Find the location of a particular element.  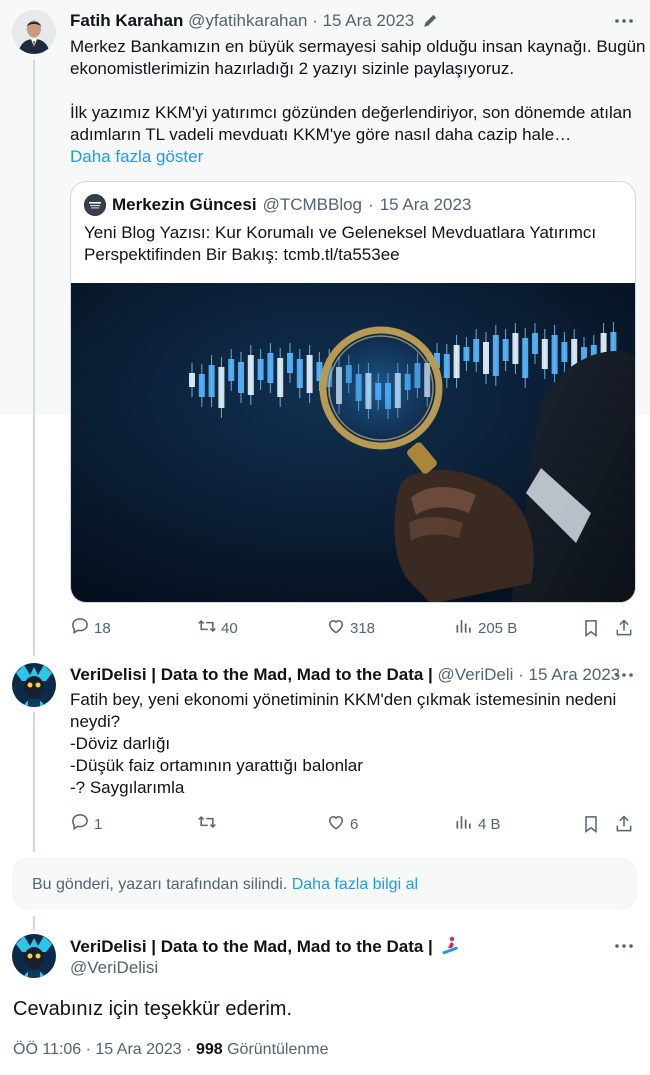

show-more-link: Daha fazla göster is located at coordinates (358, 157).